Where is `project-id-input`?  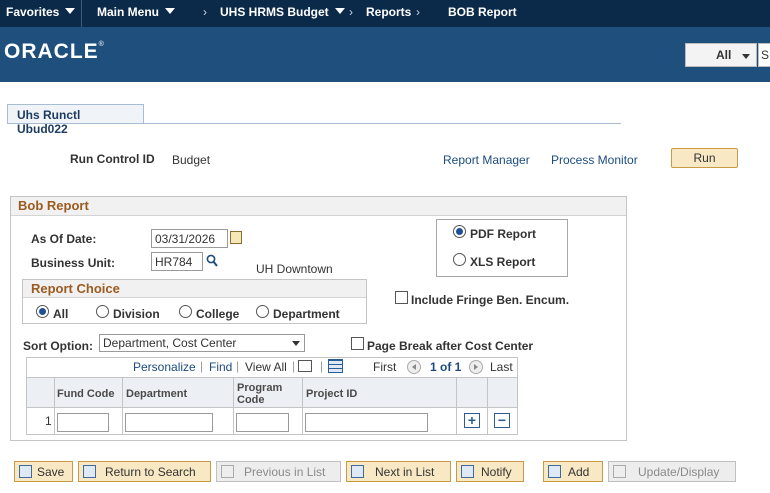 project-id-input is located at coordinates (366, 422).